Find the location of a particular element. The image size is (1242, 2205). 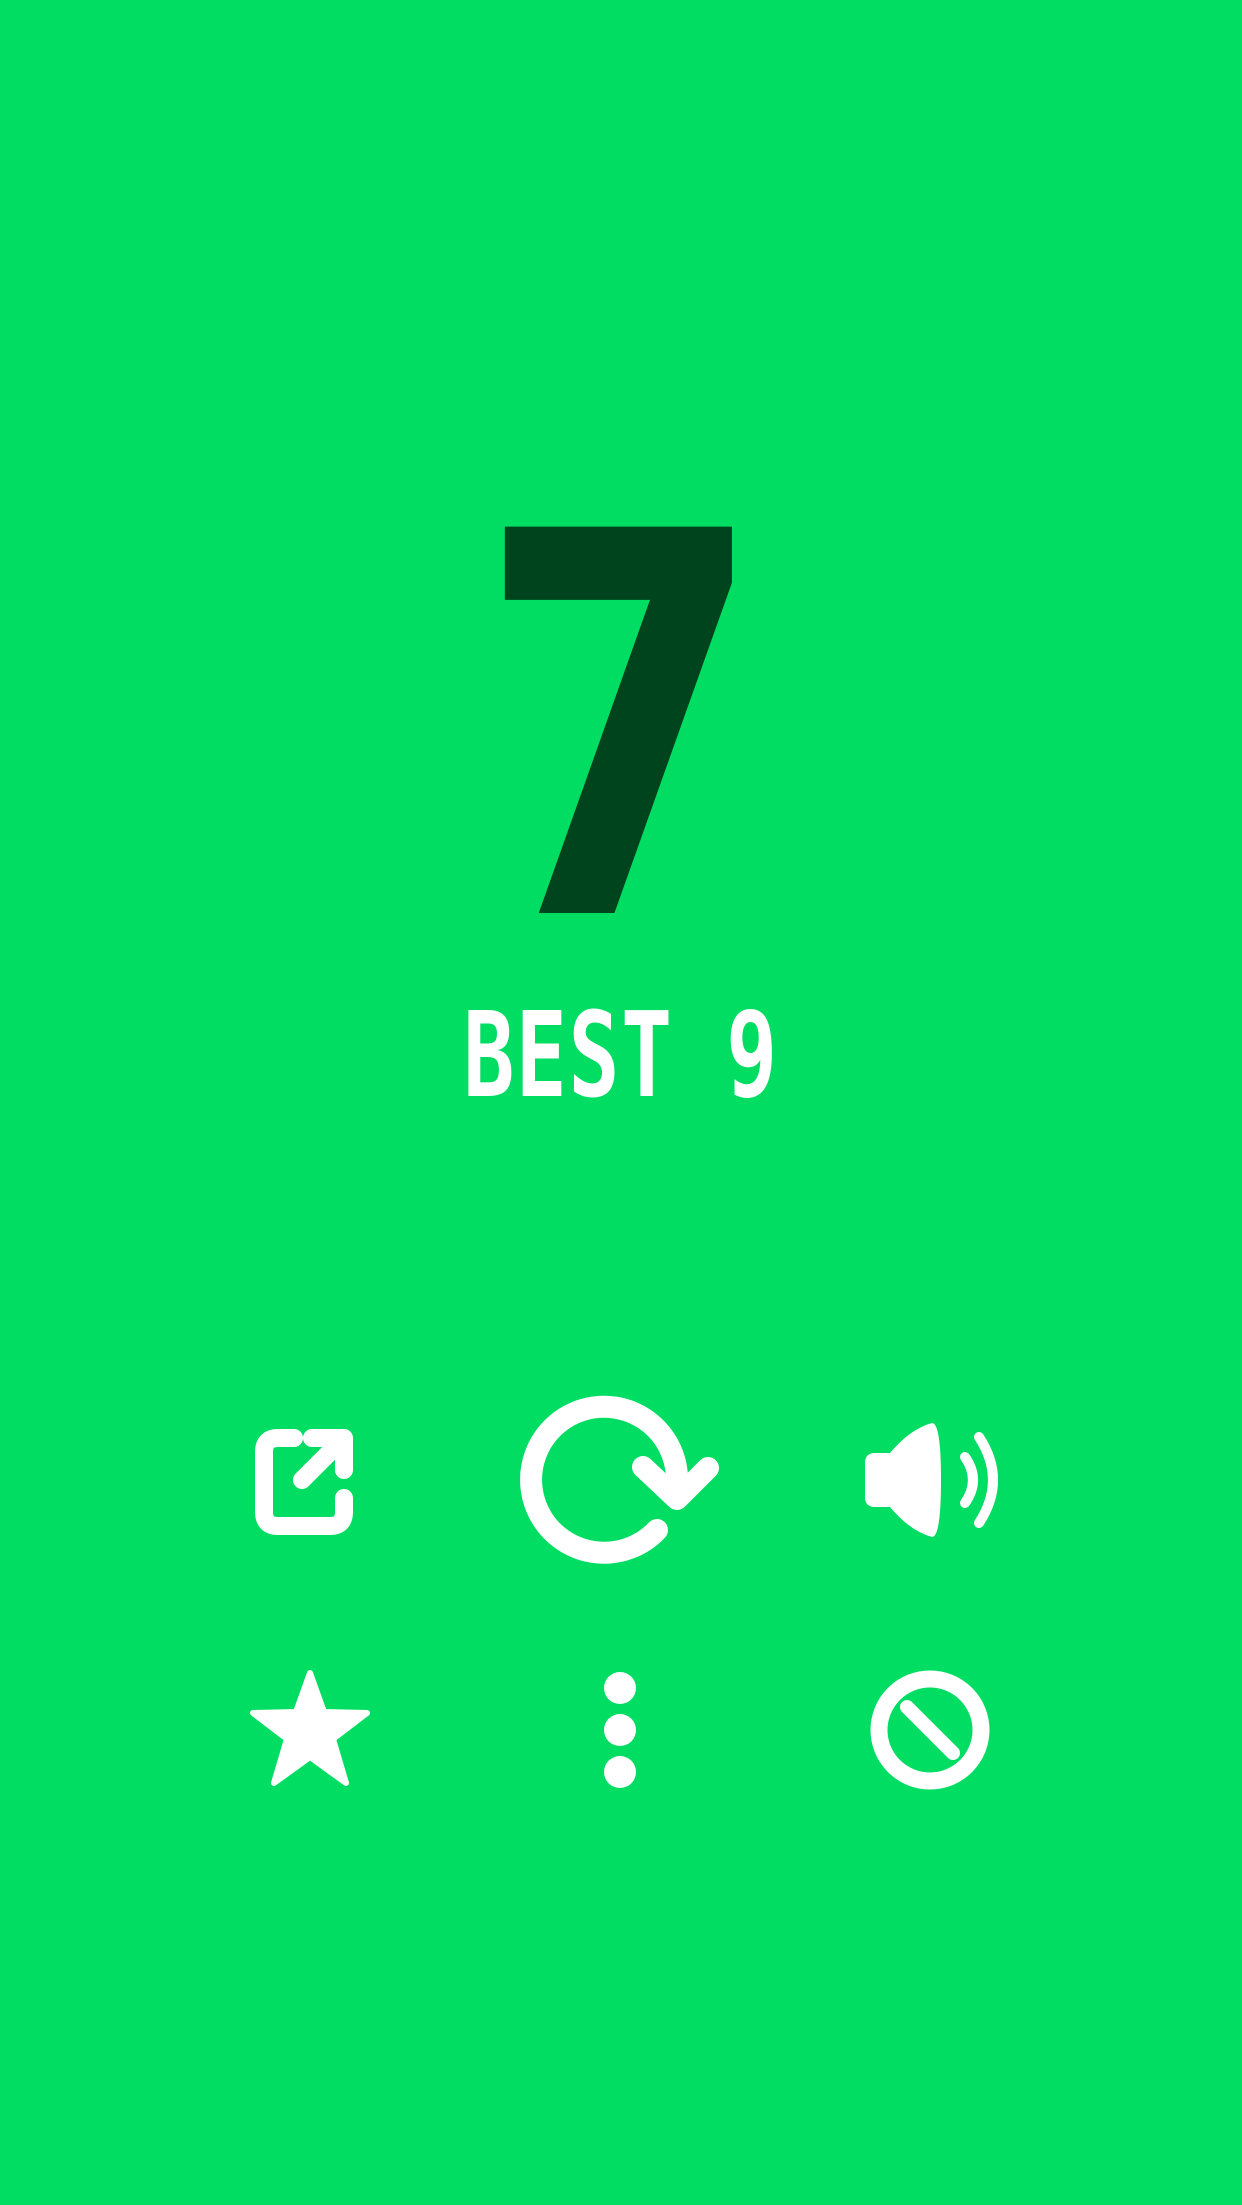

no-ads-button is located at coordinates (930, 1730).